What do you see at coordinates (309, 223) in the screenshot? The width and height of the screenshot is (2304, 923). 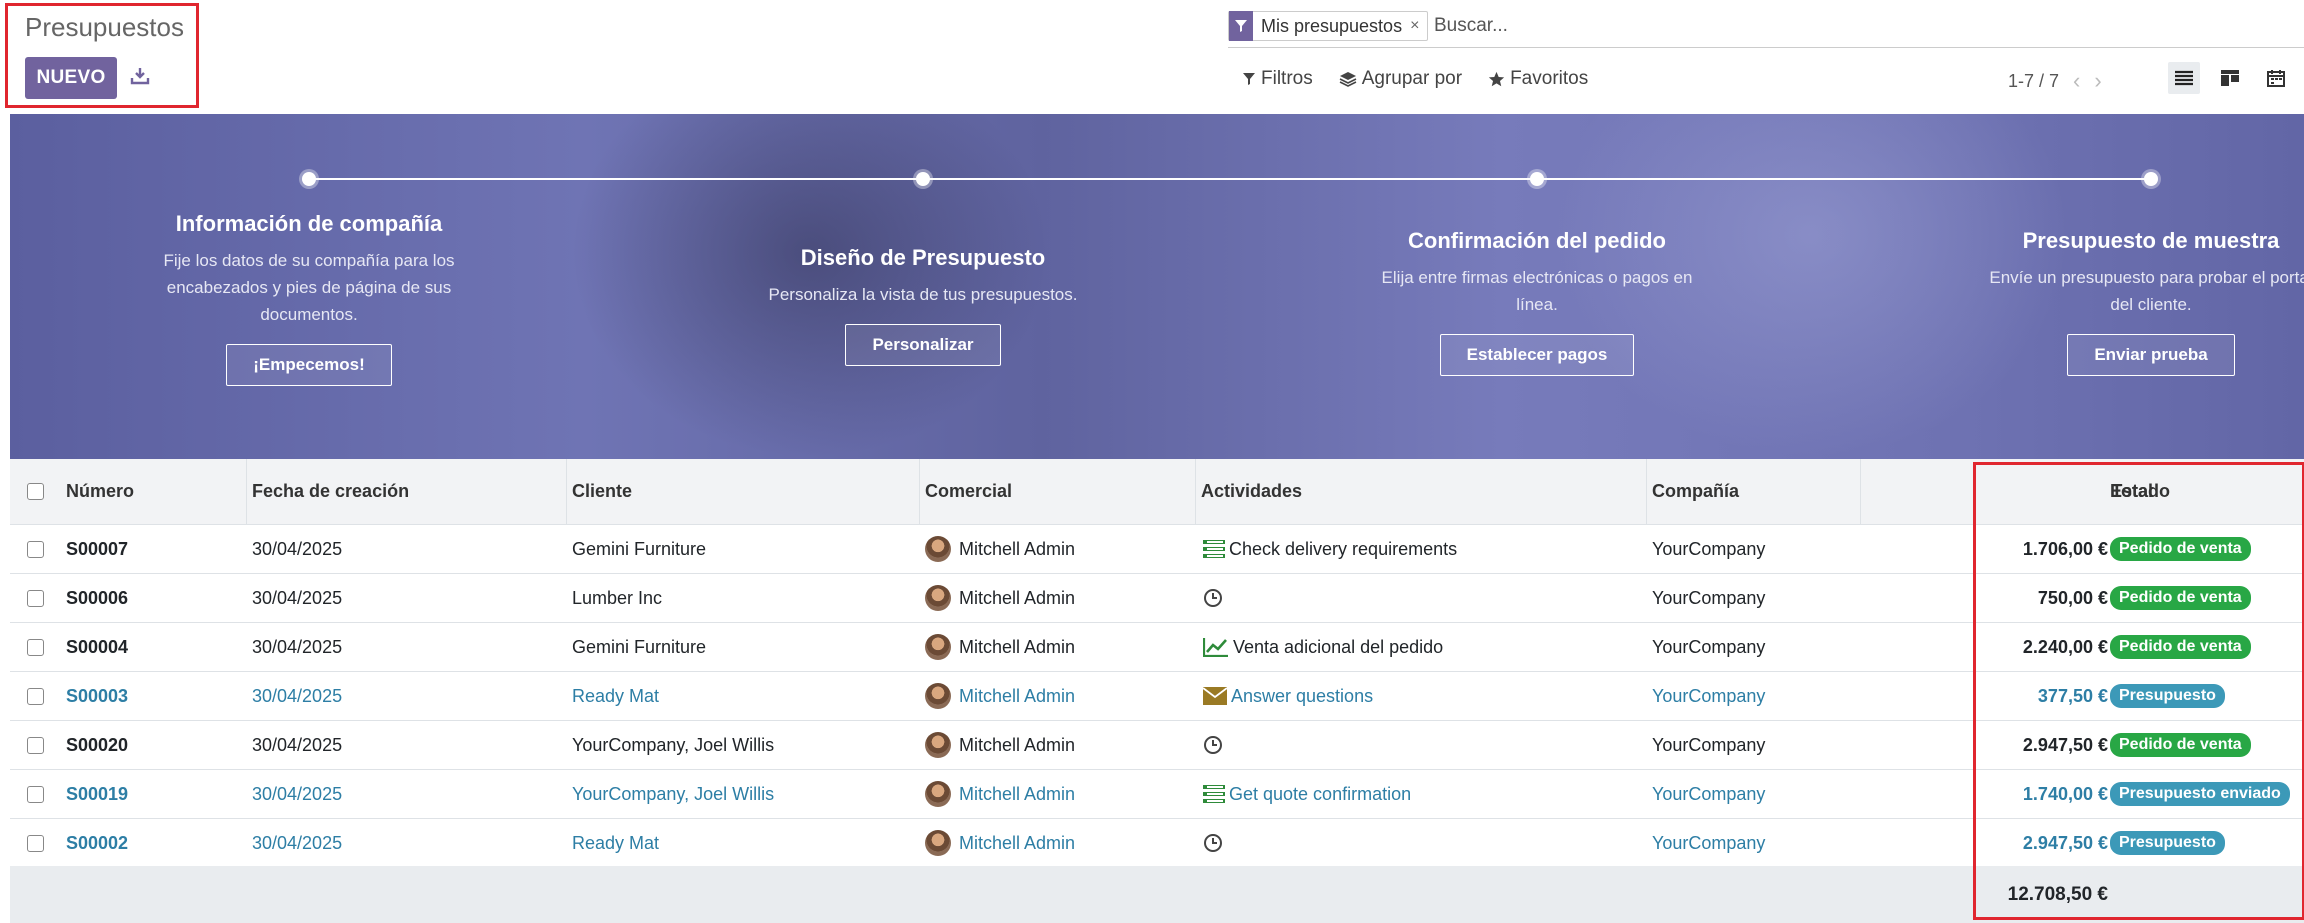 I see `step-title: Información de compañía` at bounding box center [309, 223].